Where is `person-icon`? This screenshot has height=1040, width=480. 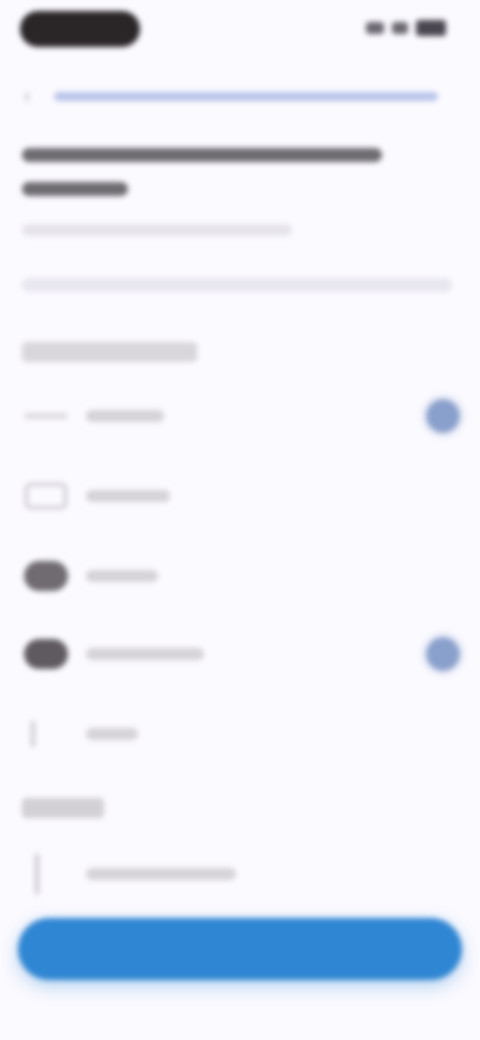 person-icon is located at coordinates (46, 874).